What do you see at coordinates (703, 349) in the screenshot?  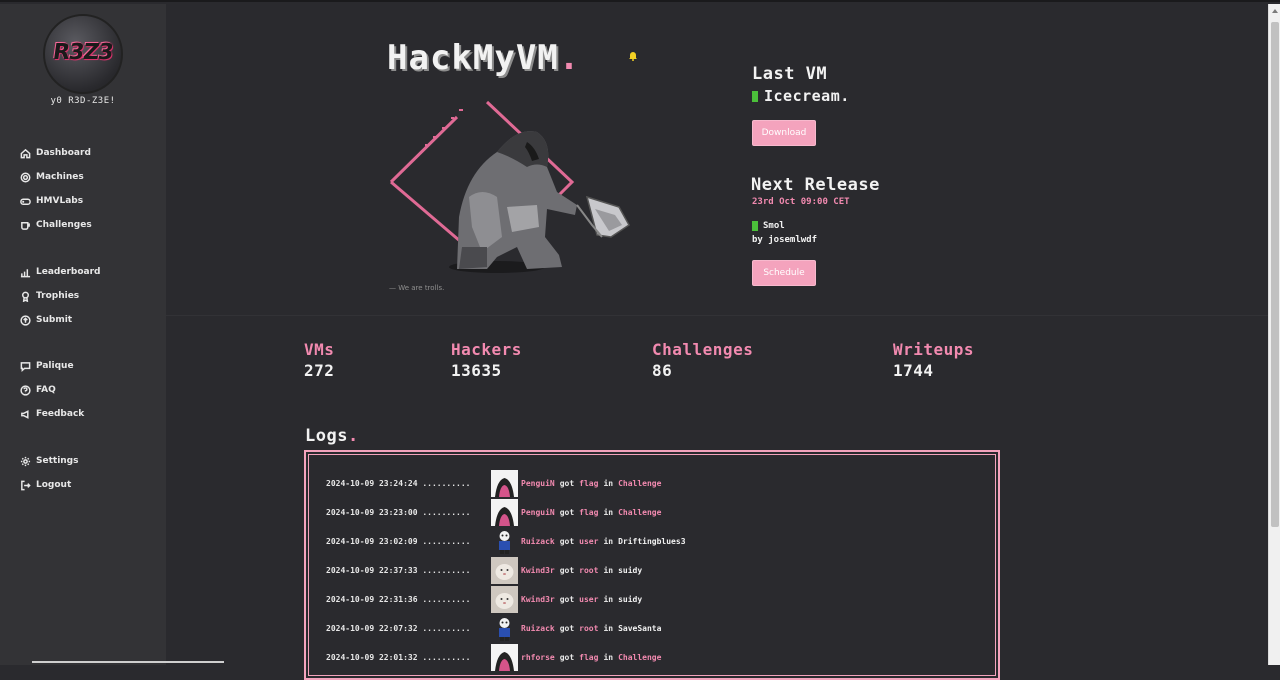 I see `stat-label: Challenges` at bounding box center [703, 349].